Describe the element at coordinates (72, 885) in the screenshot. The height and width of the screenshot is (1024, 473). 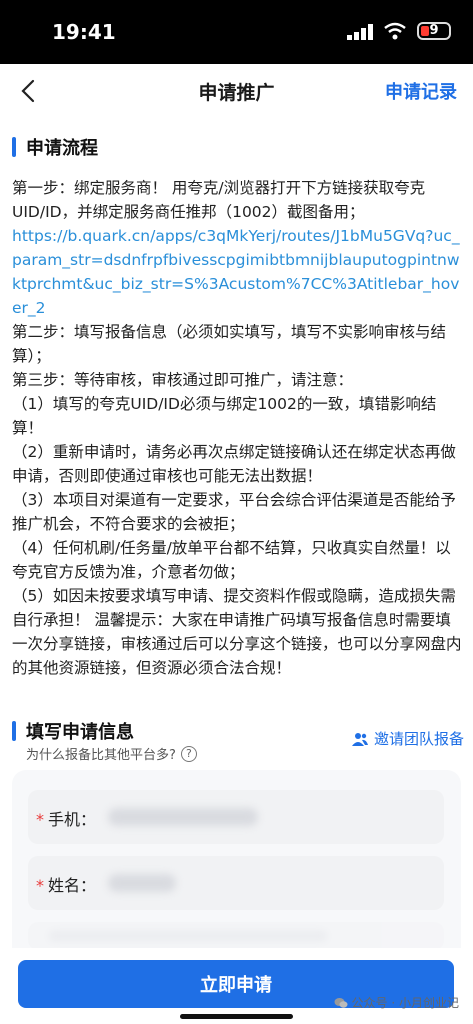
I see `name-label: 姓名：` at that location.